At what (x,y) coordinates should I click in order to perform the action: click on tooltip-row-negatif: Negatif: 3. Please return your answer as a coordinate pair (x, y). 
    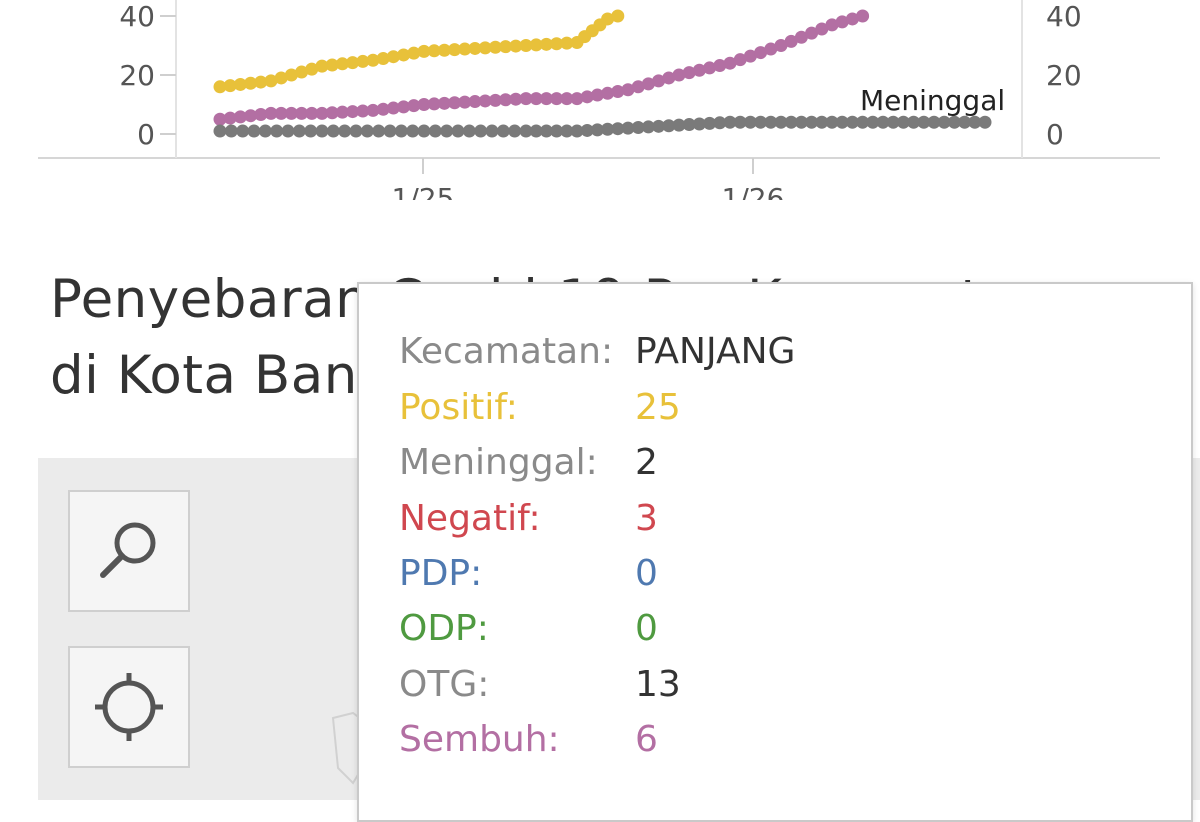
    Looking at the image, I should click on (528, 519).